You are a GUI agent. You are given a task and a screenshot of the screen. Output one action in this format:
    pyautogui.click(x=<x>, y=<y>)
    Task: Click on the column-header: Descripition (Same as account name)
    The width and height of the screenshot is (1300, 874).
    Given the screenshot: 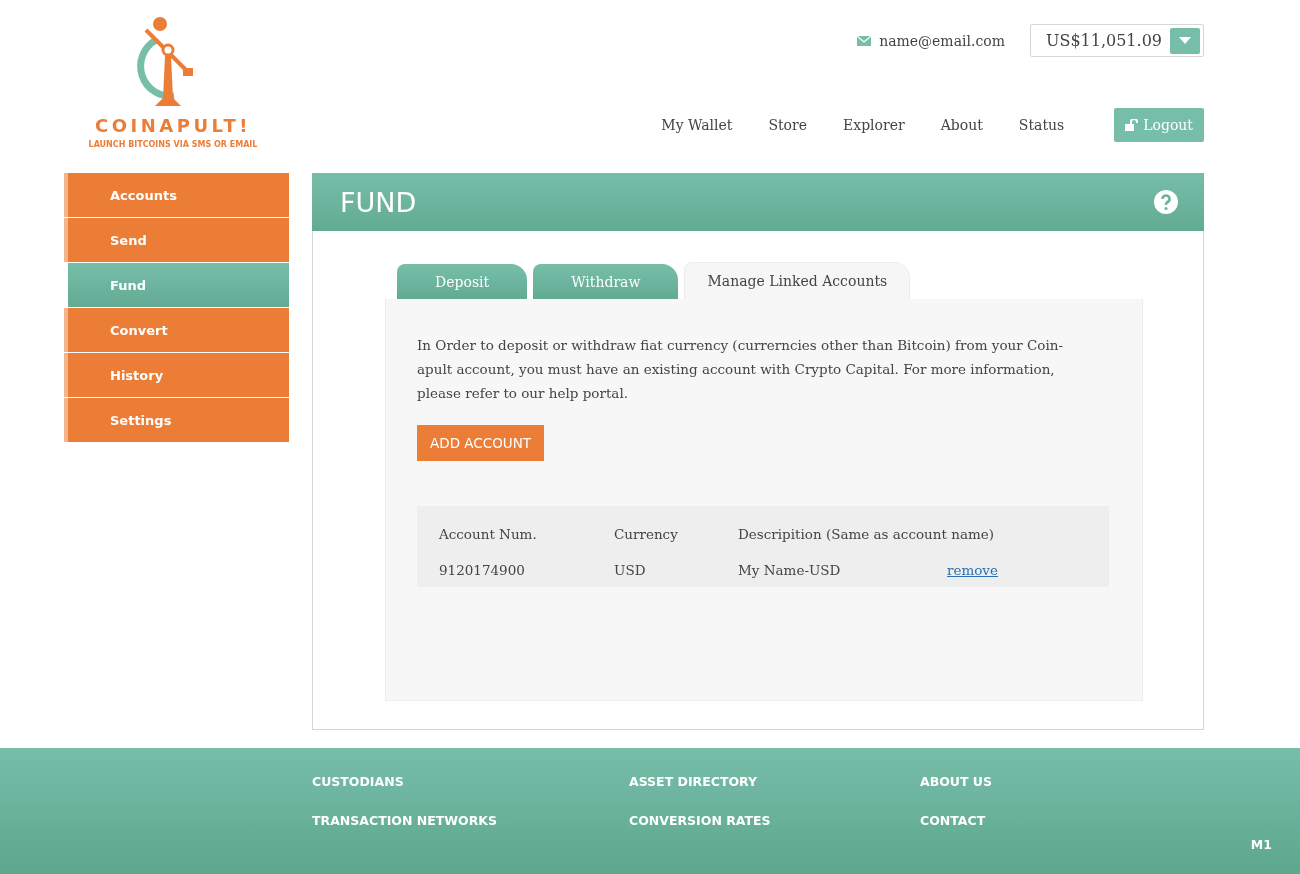 What is the action you would take?
    pyautogui.click(x=866, y=534)
    